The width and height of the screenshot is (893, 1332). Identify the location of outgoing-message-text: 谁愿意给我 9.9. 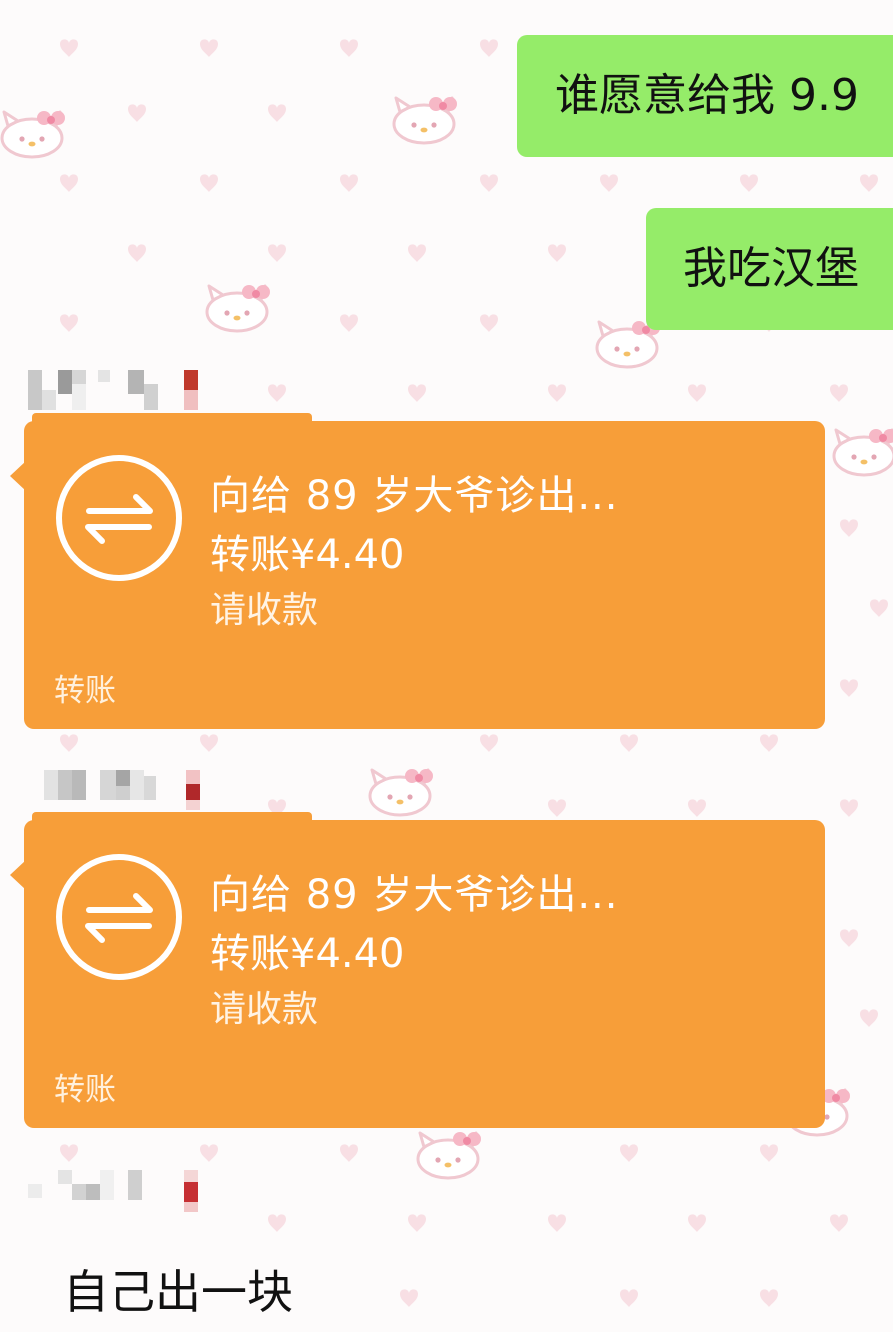
(707, 95).